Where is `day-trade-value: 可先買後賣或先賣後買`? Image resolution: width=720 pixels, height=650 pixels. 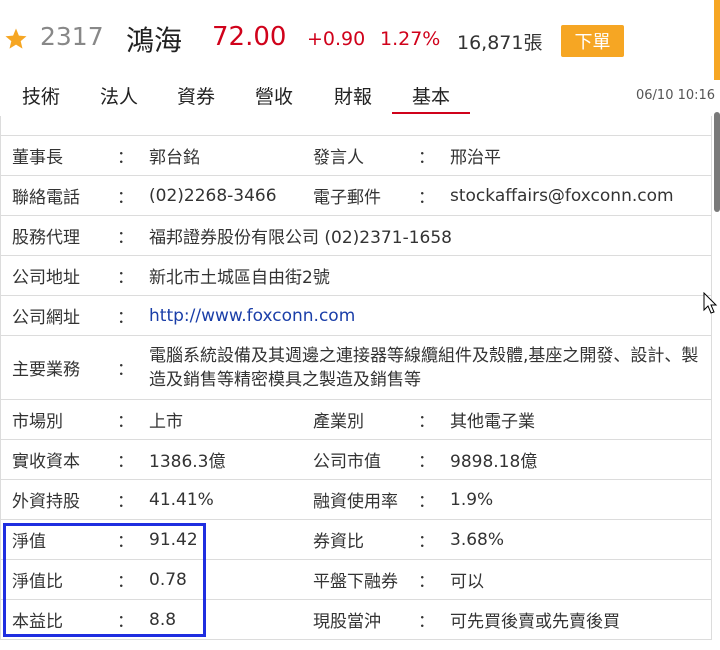
day-trade-value: 可先買後賣或先賣後買 is located at coordinates (535, 622).